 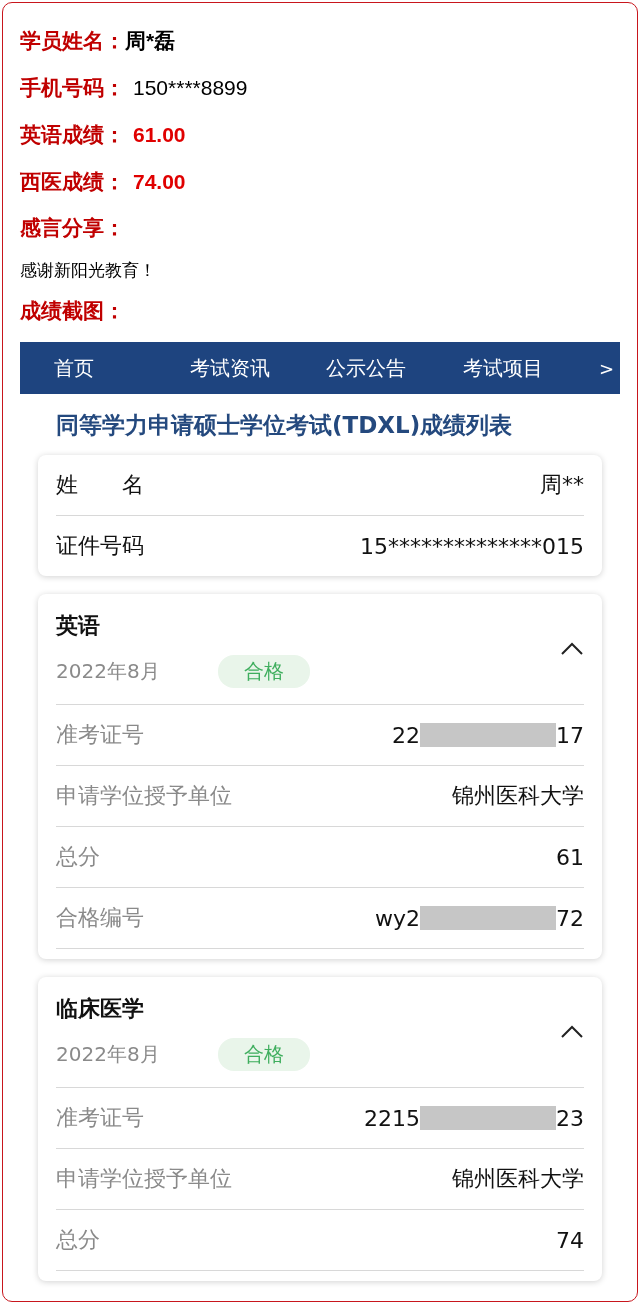 What do you see at coordinates (88, 270) in the screenshot?
I see `comment-text: 感谢新阳光教育！` at bounding box center [88, 270].